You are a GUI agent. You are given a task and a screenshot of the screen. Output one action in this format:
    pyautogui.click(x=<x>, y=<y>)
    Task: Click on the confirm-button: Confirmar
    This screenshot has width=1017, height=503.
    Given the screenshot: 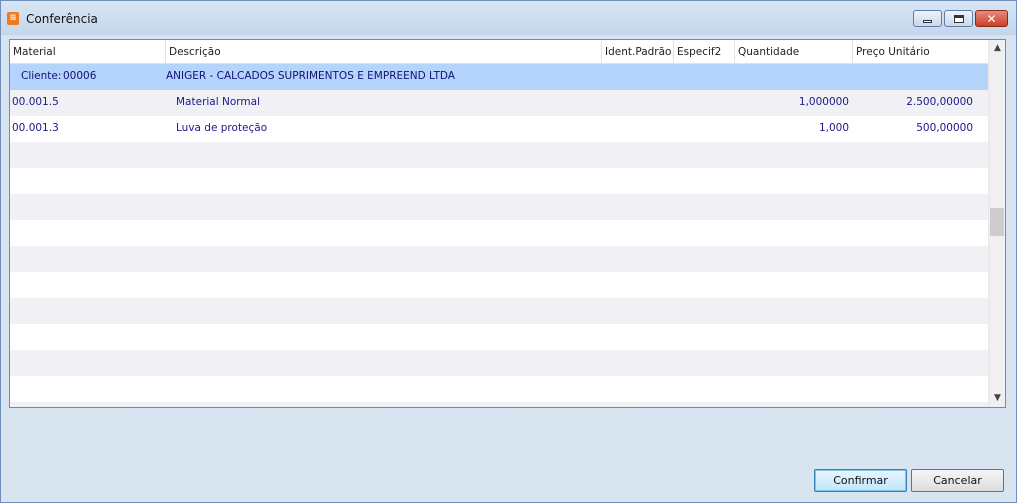 What is the action you would take?
    pyautogui.click(x=860, y=480)
    